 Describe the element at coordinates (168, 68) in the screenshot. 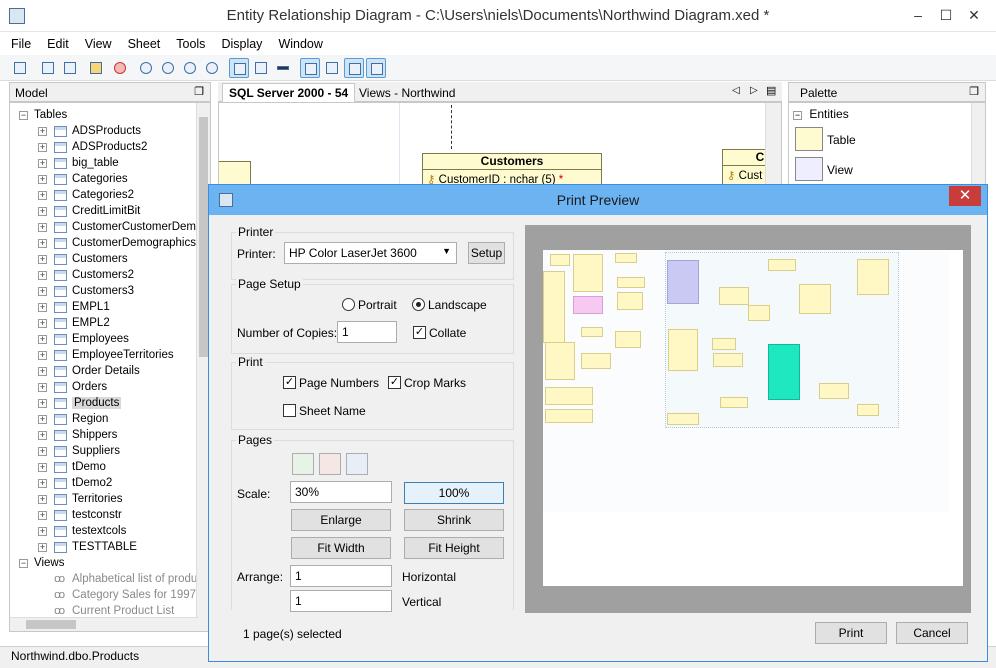

I see `zoom-in-icon` at that location.